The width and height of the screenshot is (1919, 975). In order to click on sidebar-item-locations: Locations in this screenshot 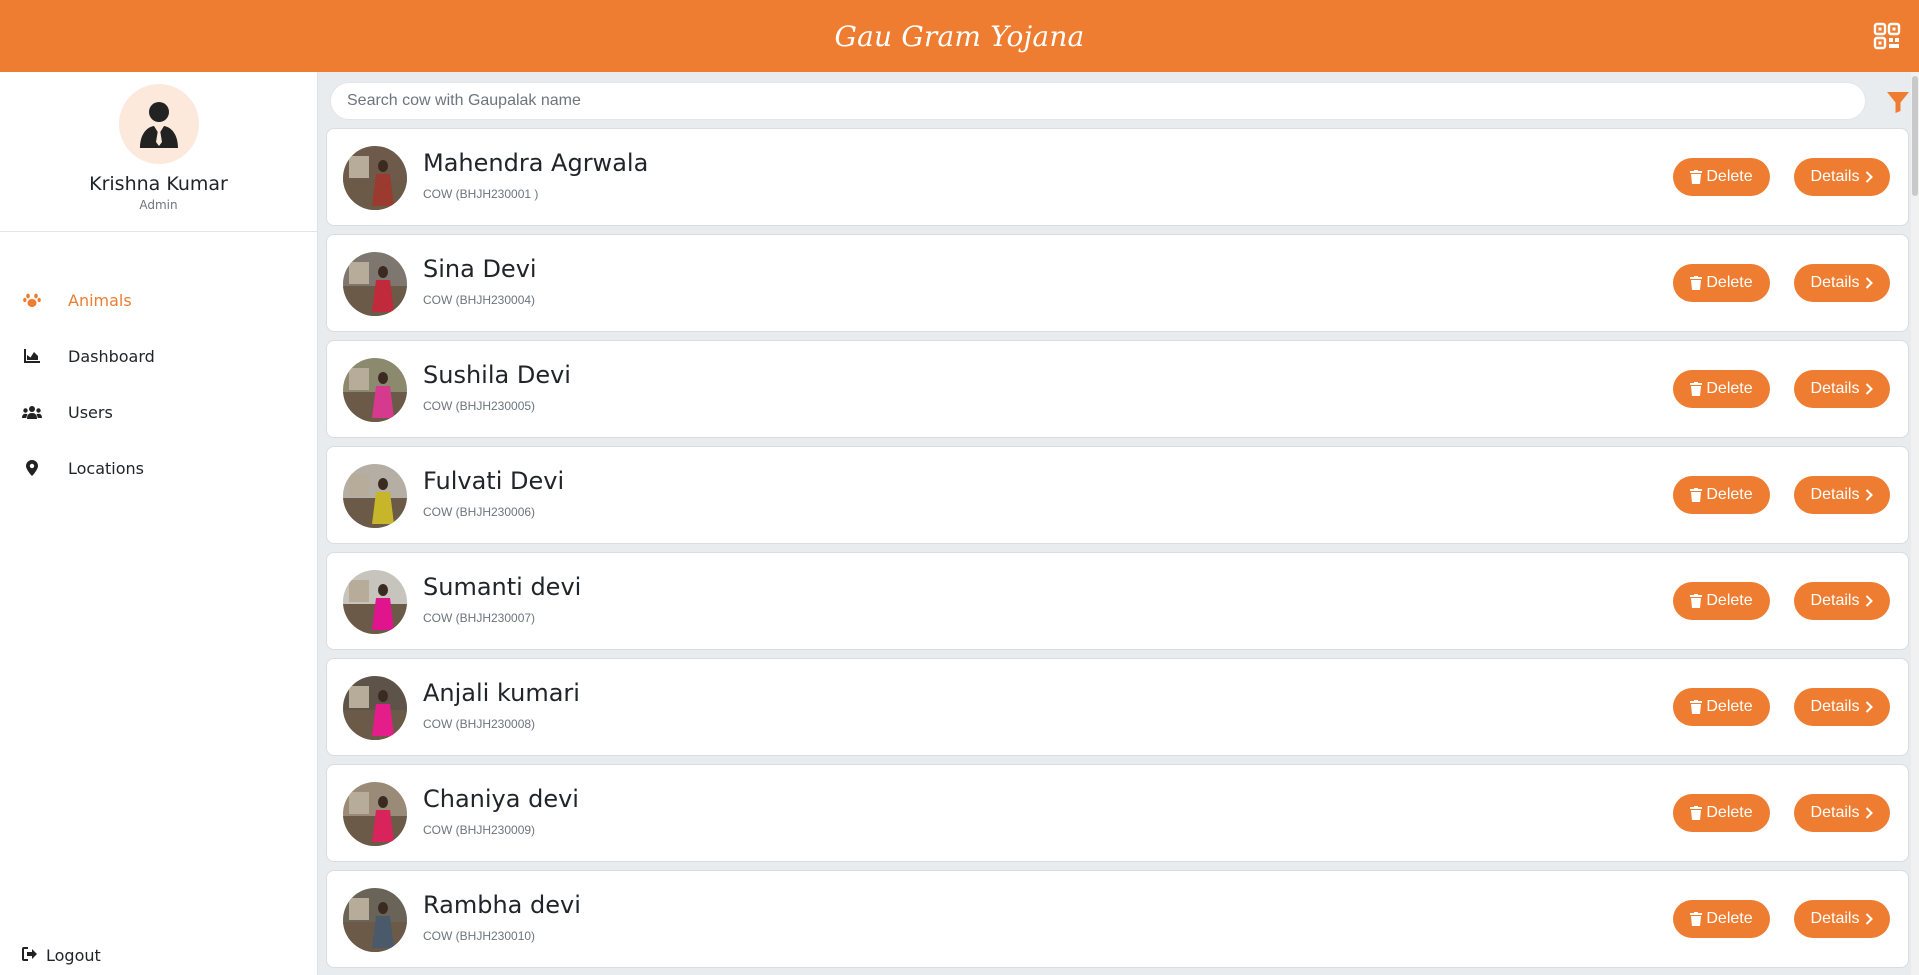, I will do `click(158, 468)`.